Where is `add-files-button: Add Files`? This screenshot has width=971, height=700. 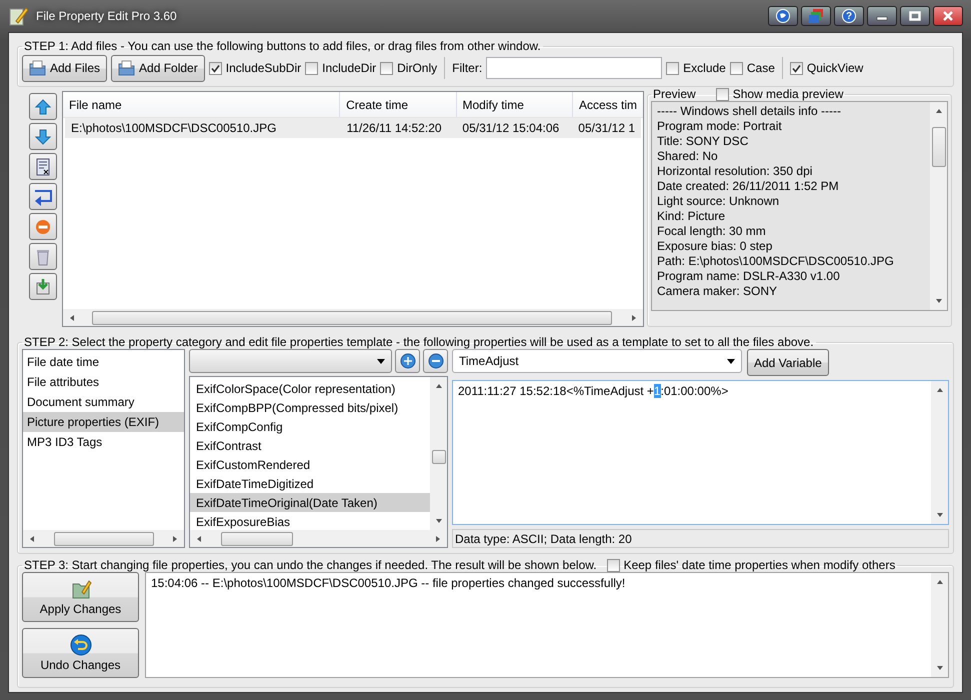
add-files-button: Add Files is located at coordinates (65, 68).